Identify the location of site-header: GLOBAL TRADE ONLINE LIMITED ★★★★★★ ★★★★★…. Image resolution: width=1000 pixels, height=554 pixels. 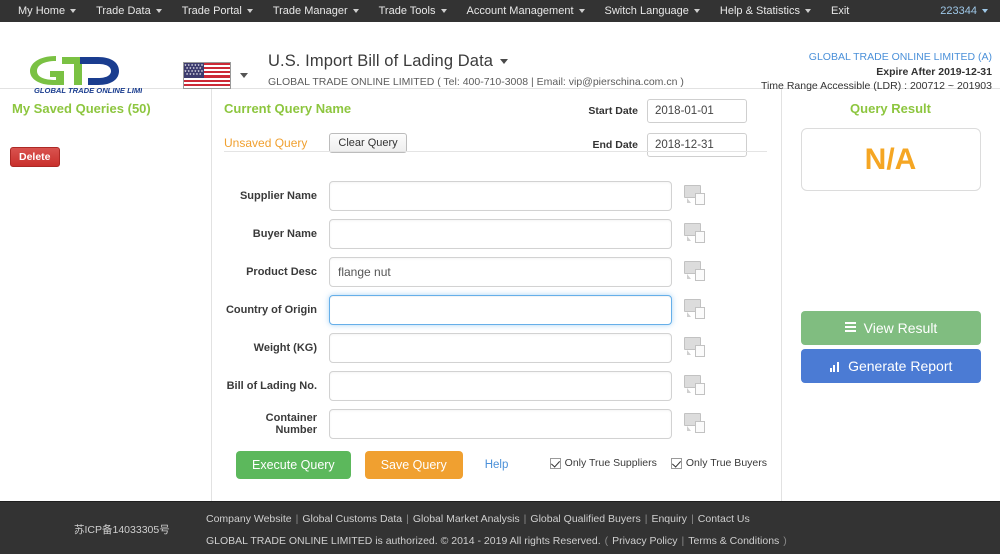
(500, 58).